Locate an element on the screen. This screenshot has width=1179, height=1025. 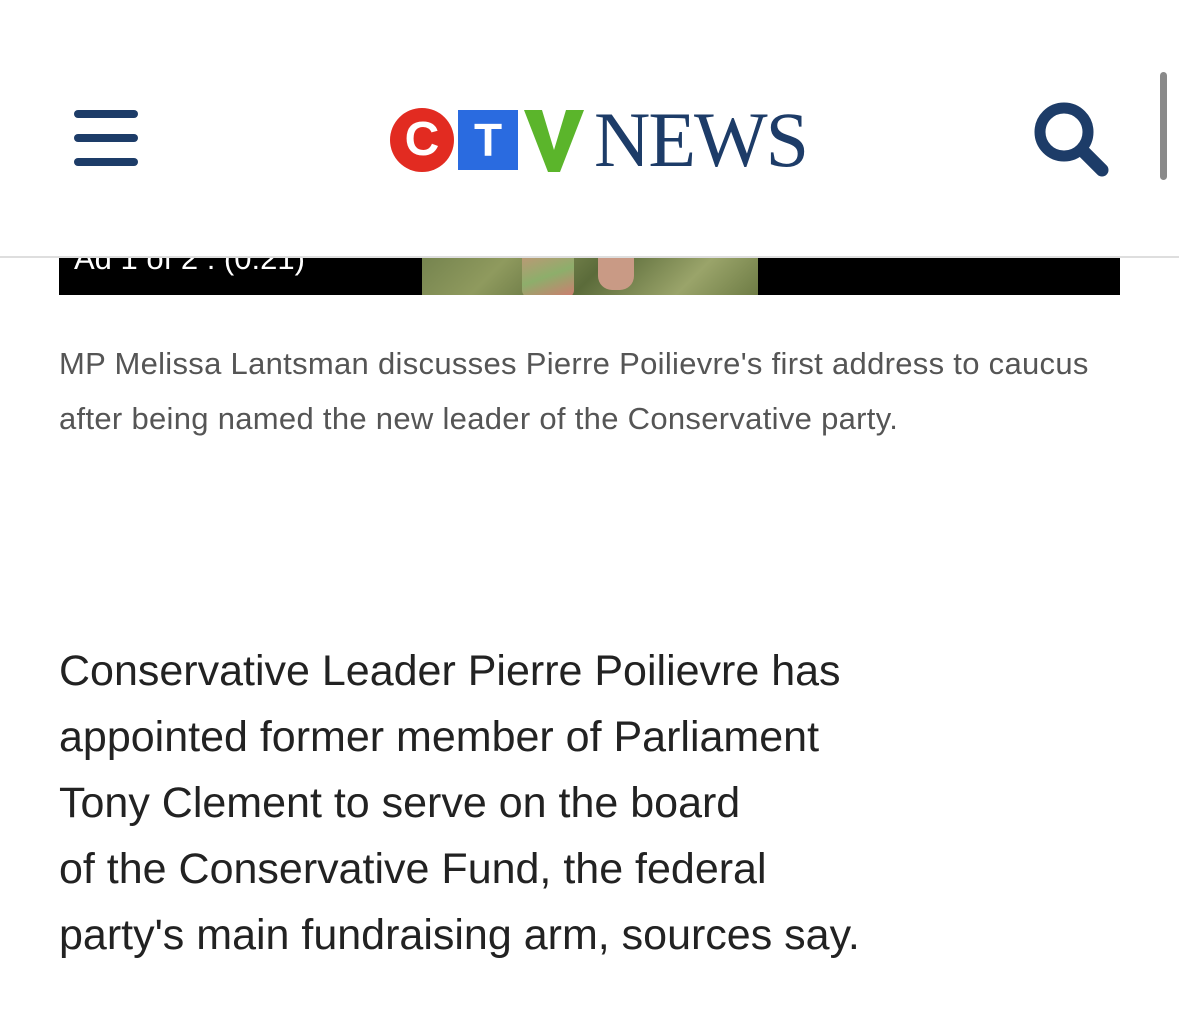
article-line: of the Conservative Fund, the federal is located at coordinates (413, 869).